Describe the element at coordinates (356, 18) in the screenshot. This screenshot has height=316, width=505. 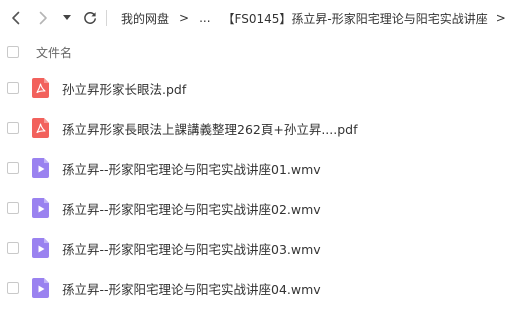
I see `breadcrumb-current-folder: 【FS0145】孫立昇-形家阳宅理论与阳宅实战讲座` at that location.